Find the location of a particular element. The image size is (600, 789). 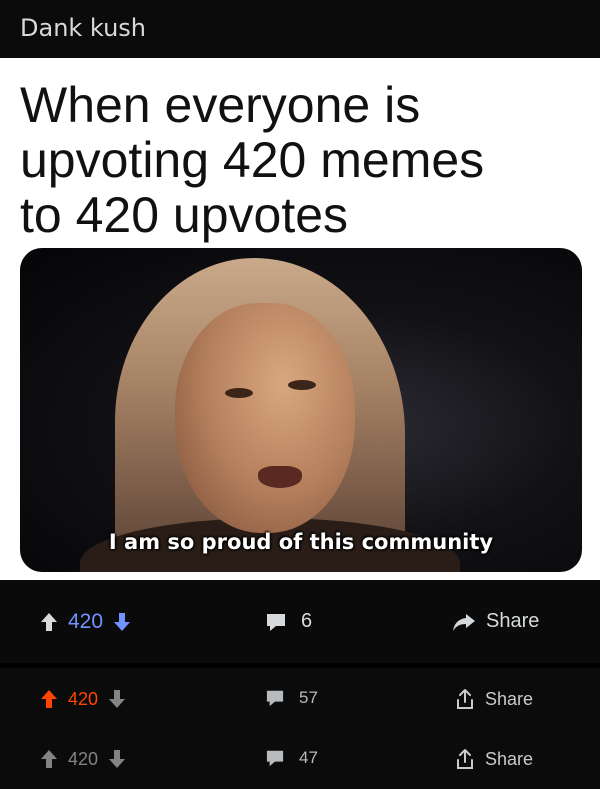

comments-button: 6 is located at coordinates (288, 621).